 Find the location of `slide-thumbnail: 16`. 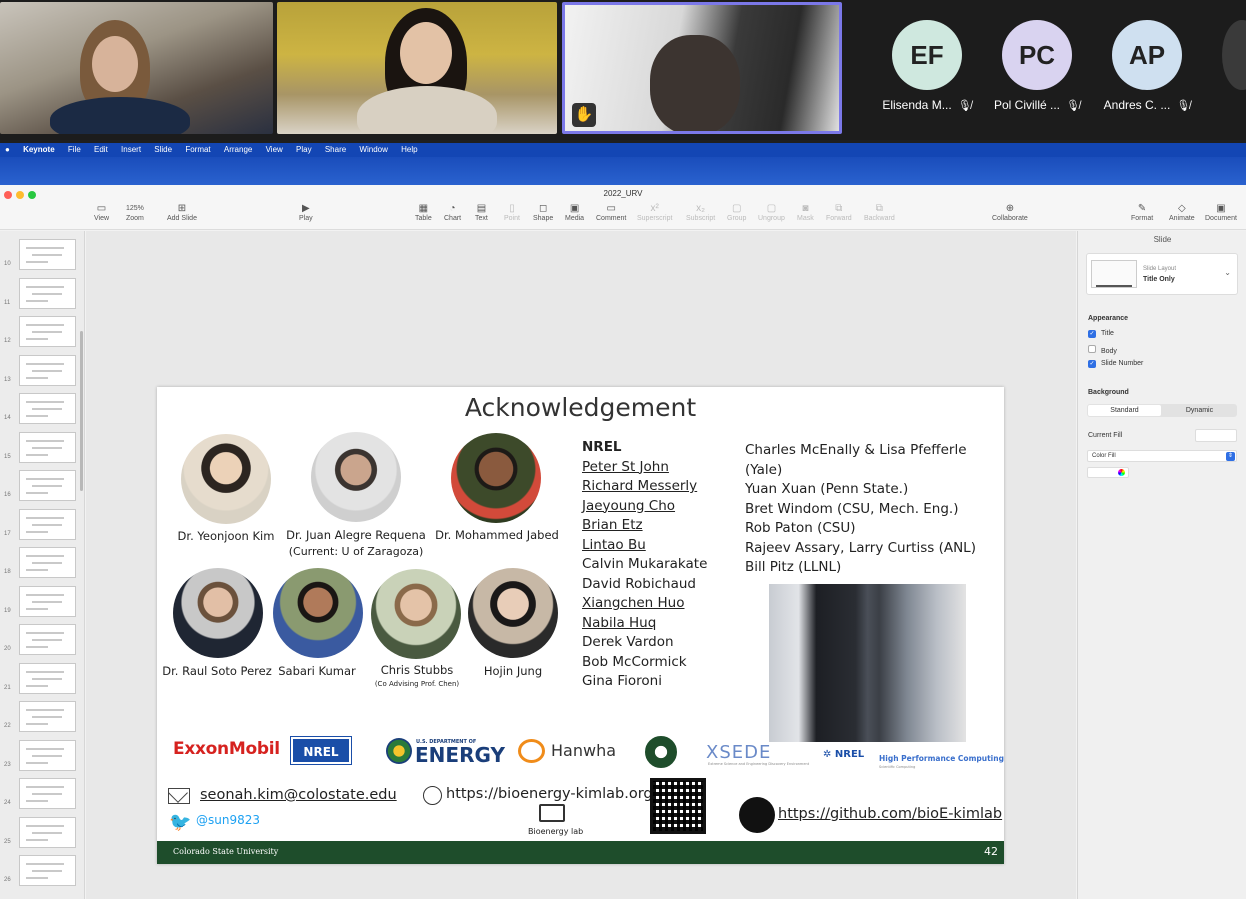

slide-thumbnail: 16 is located at coordinates (42, 483).